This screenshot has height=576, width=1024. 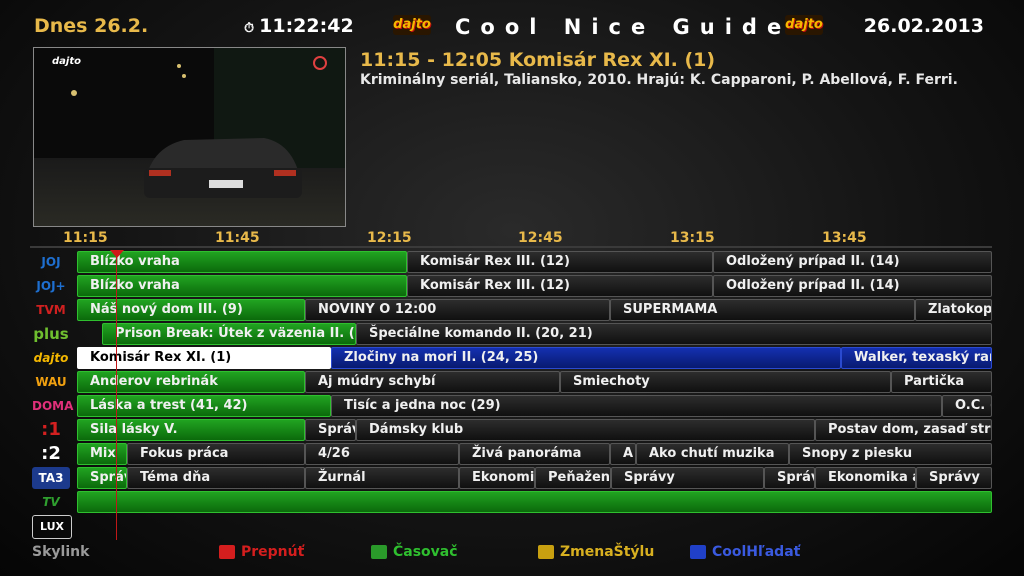 I want to click on channel-logo: JOJ+, so click(x=51, y=286).